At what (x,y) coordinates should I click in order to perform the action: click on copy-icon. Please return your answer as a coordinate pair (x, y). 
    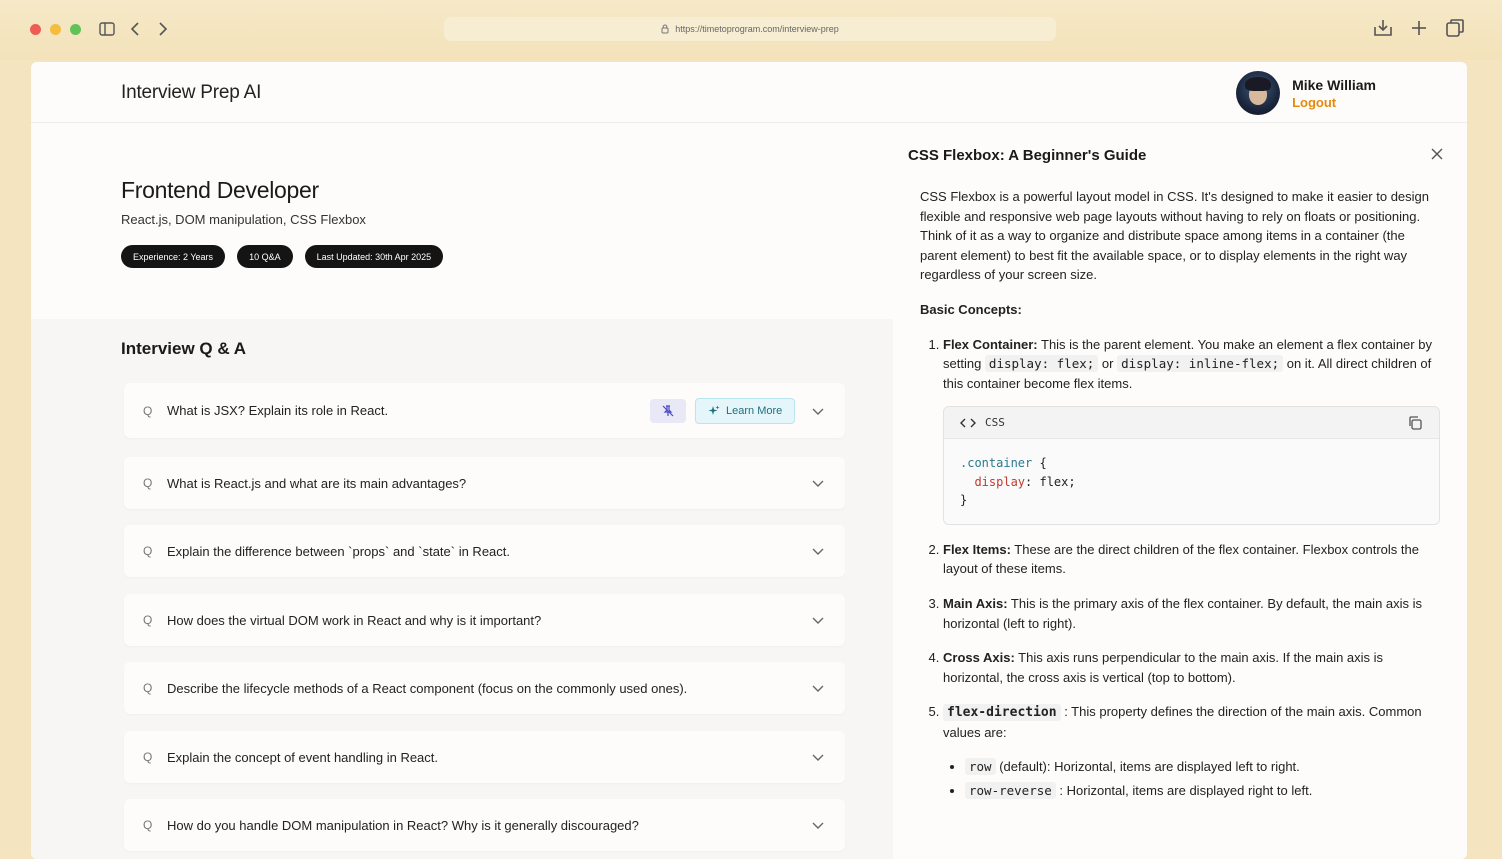
    Looking at the image, I should click on (1415, 423).